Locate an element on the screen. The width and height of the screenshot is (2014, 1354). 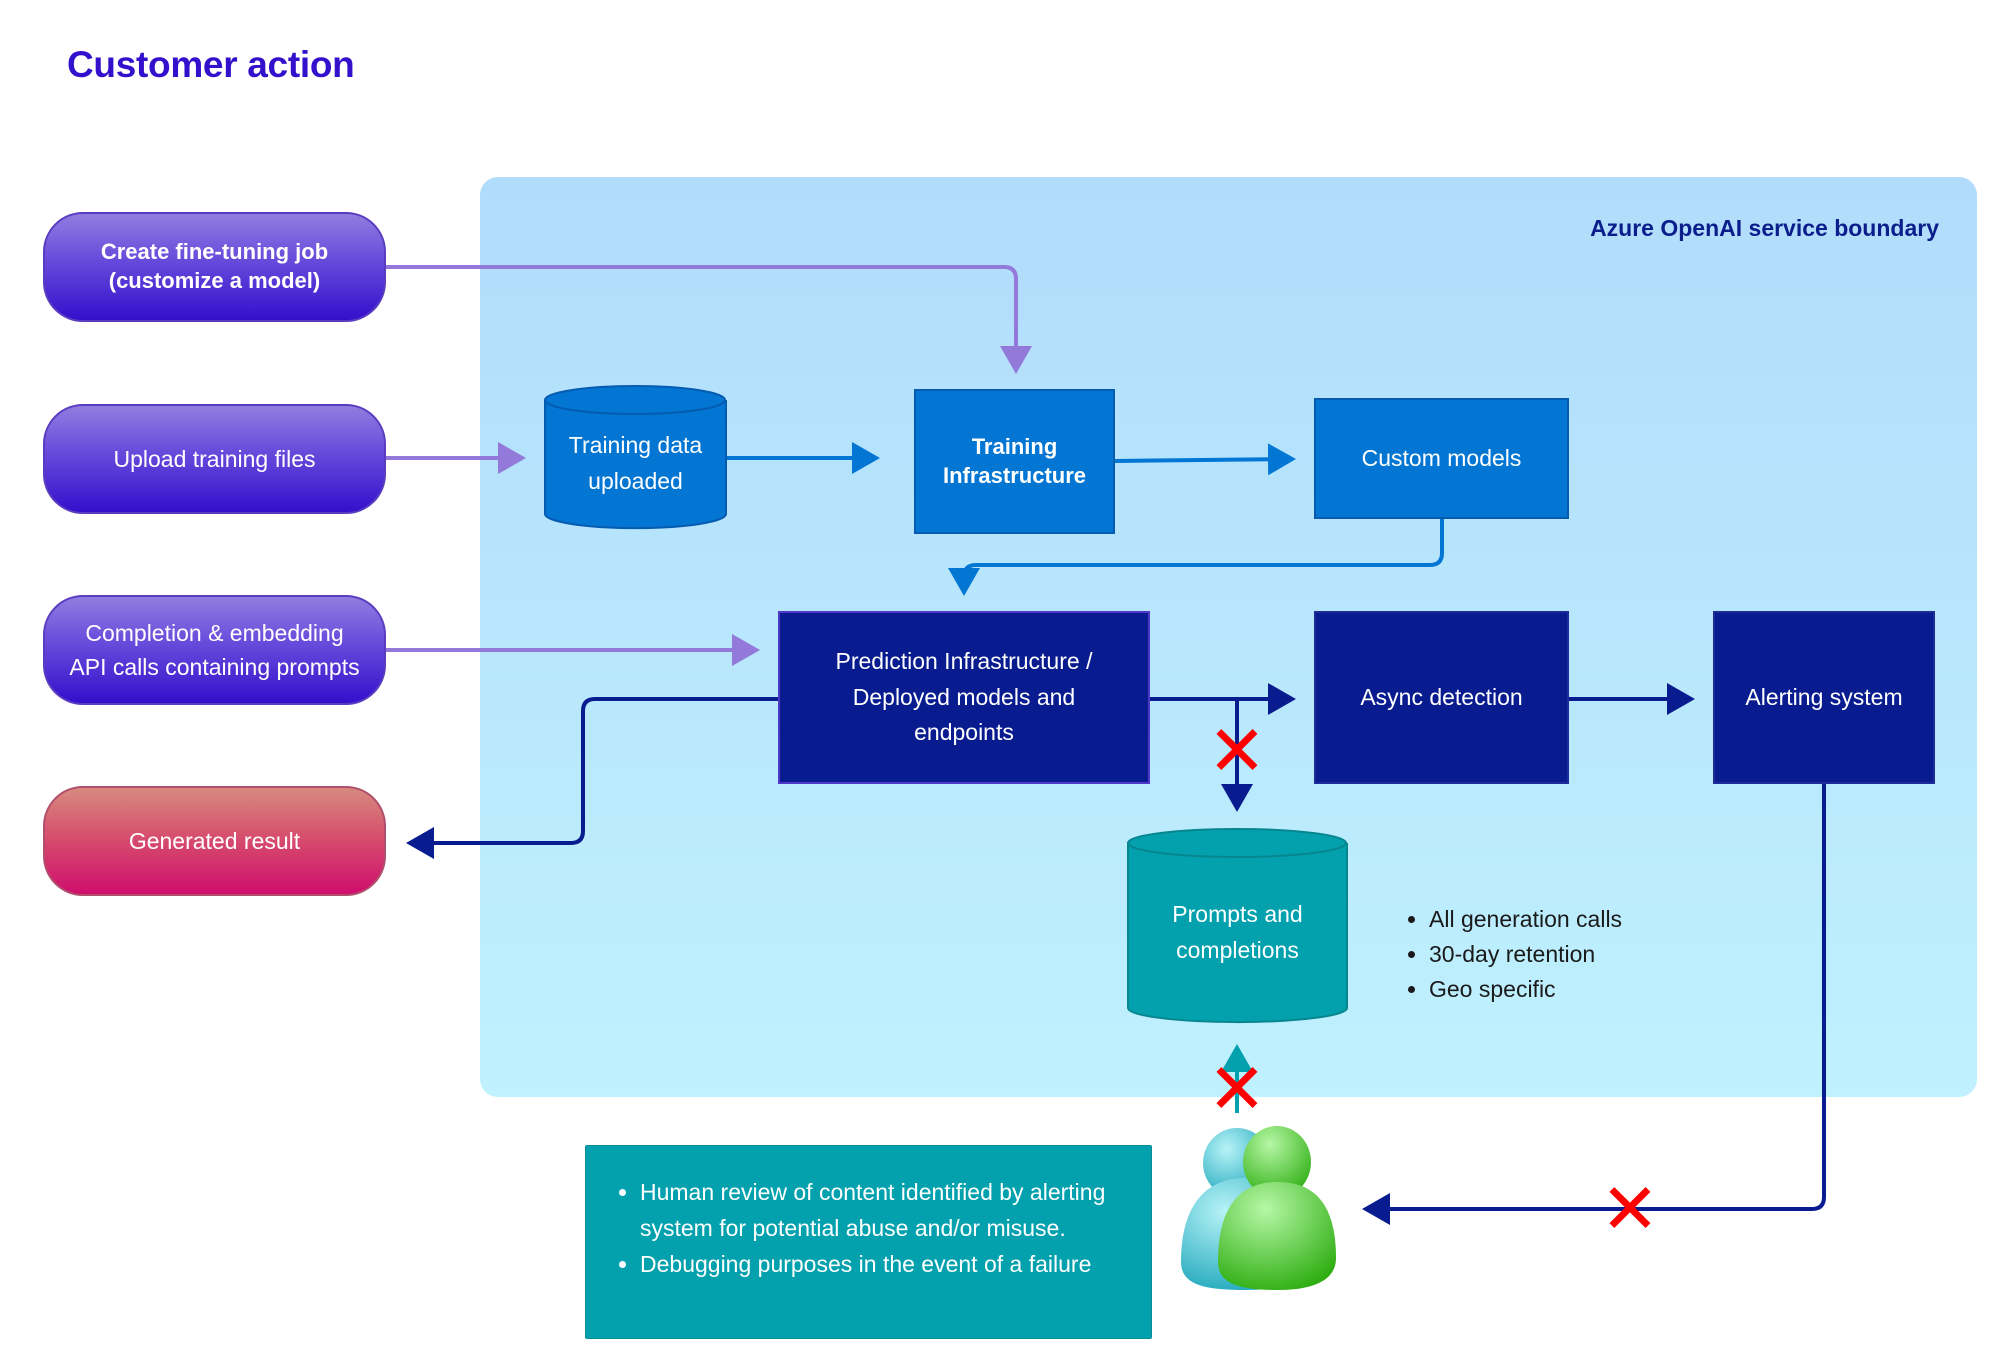
generated-result-label: Generated result is located at coordinates (214, 840).